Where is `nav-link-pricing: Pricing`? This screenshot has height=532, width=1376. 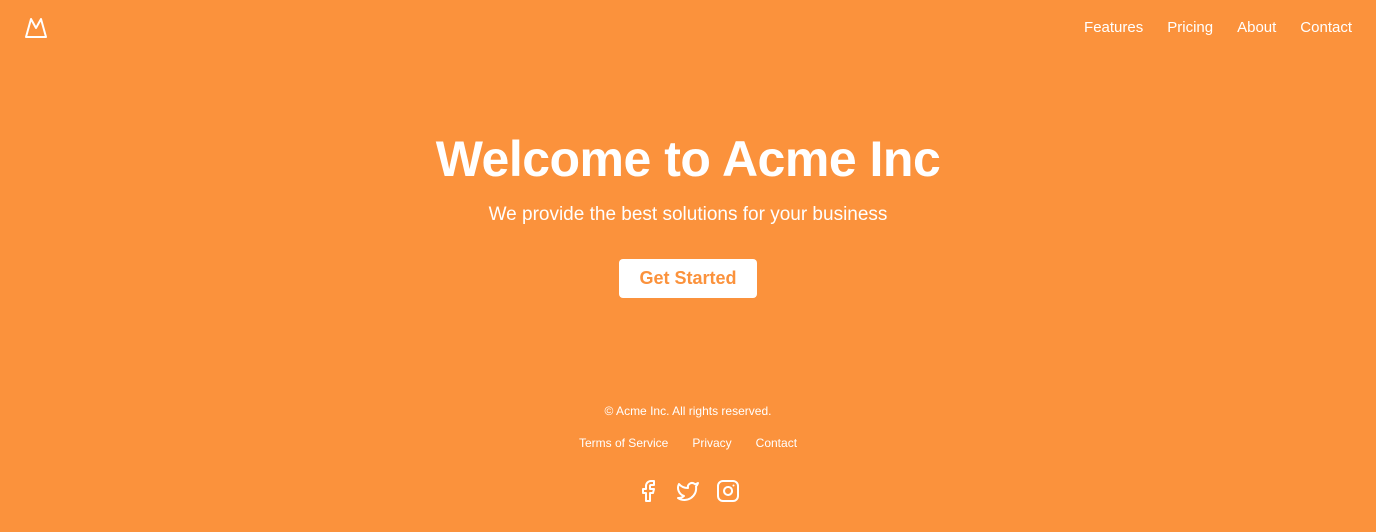 nav-link-pricing: Pricing is located at coordinates (1190, 28).